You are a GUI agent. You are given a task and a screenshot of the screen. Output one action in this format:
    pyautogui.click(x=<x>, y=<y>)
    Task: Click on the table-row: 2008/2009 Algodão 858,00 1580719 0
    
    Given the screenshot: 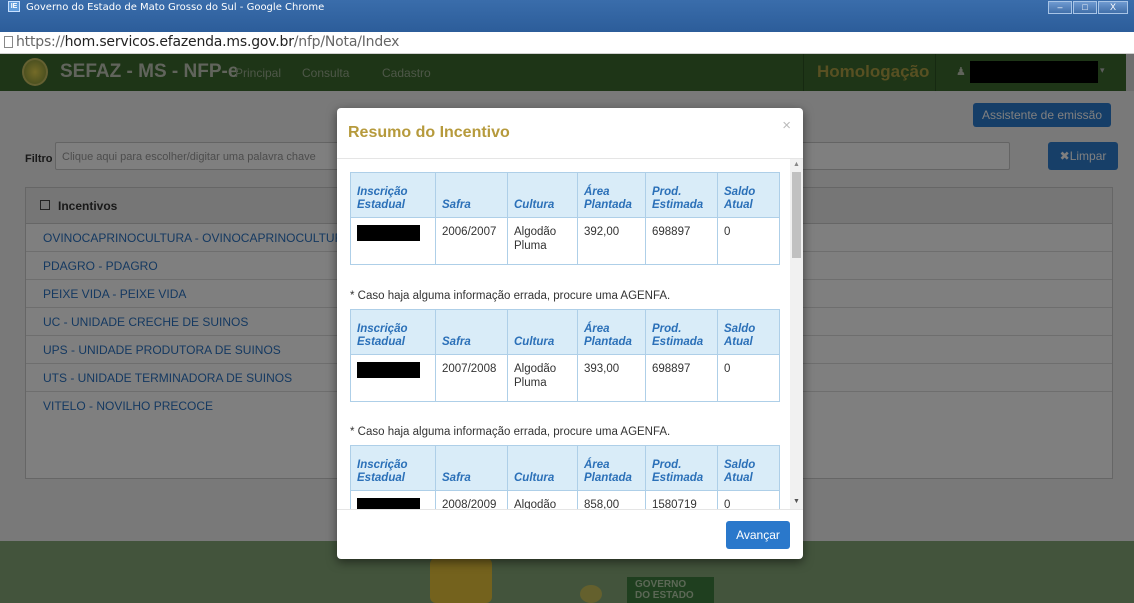 What is the action you would take?
    pyautogui.click(x=565, y=499)
    